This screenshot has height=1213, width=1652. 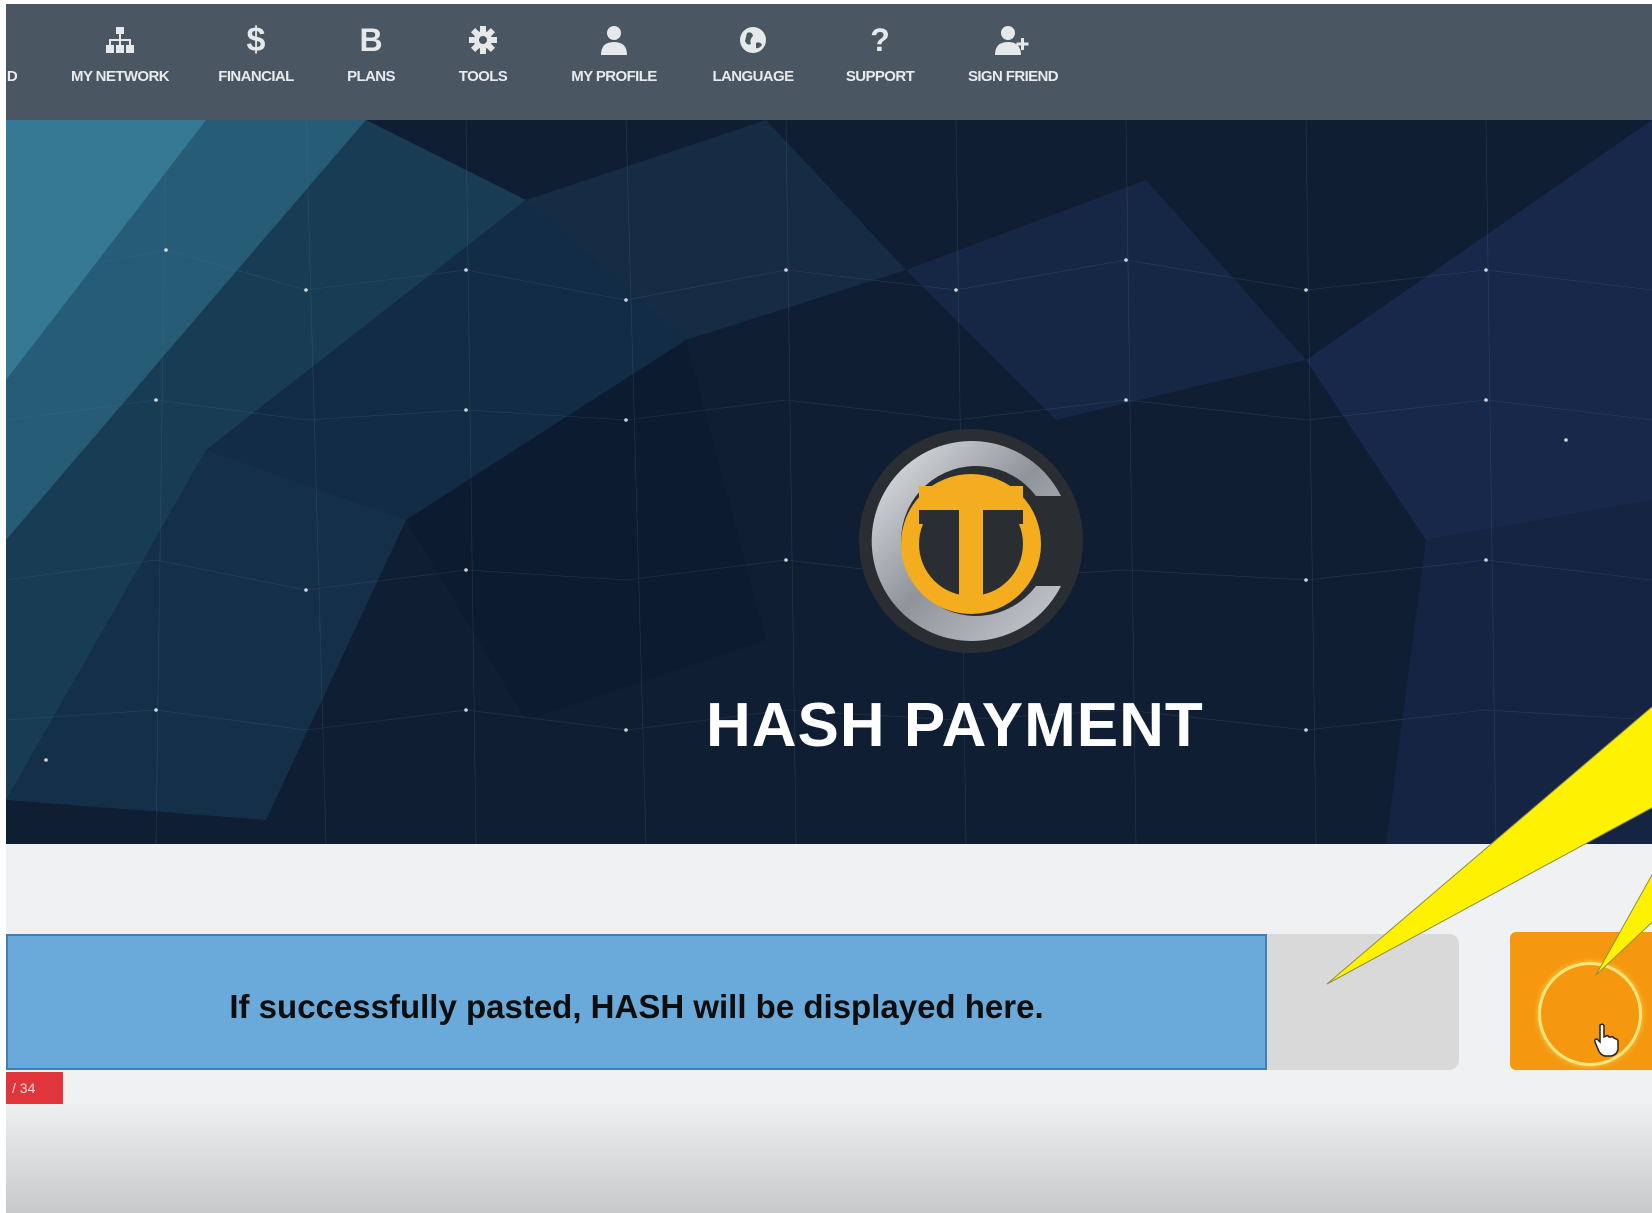 I want to click on nav-label: PLANS, so click(x=371, y=76).